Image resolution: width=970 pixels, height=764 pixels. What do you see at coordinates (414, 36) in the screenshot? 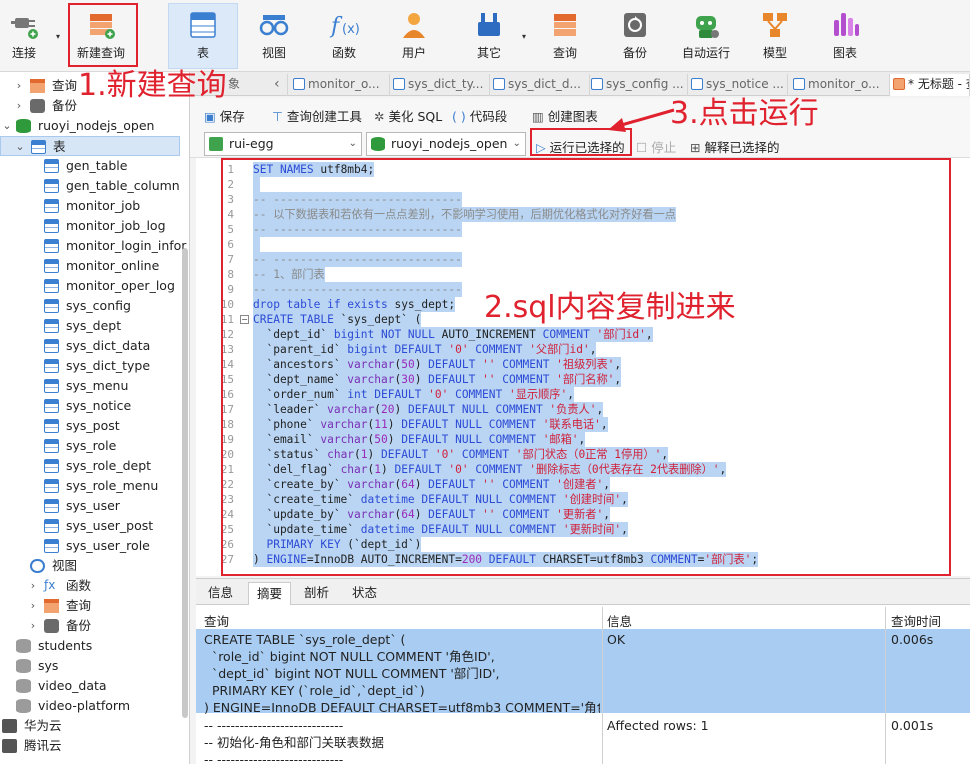
I see `user-button: 用户` at bounding box center [414, 36].